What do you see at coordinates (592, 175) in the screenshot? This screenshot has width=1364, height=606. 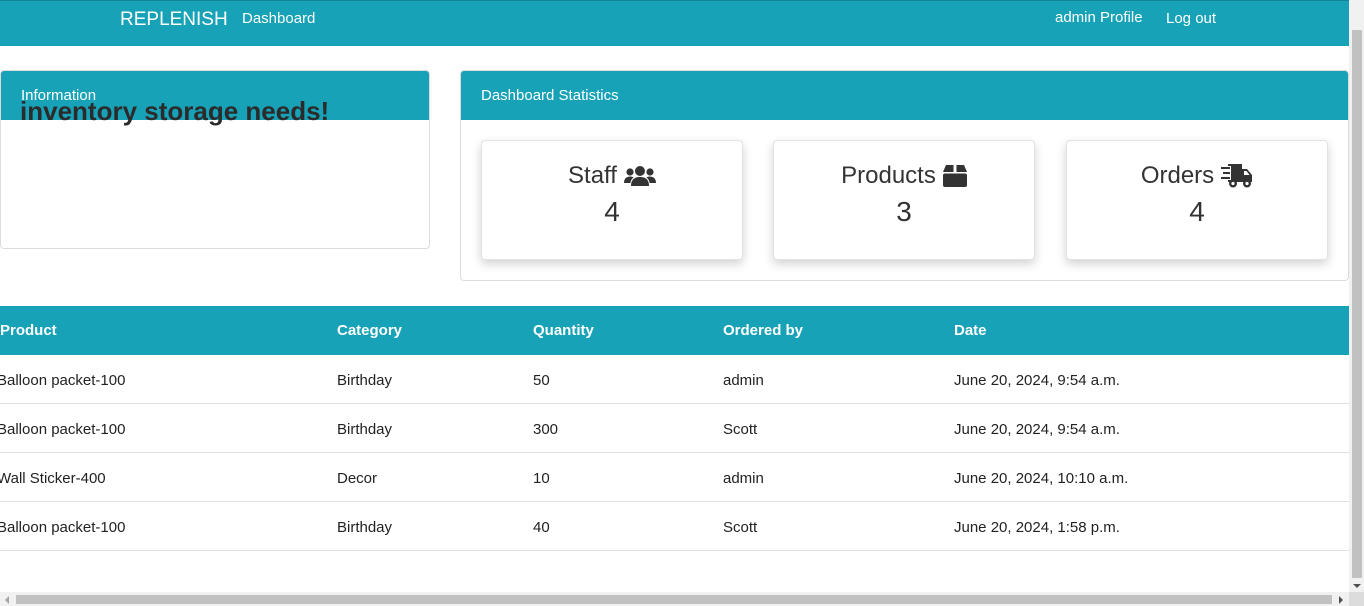 I see `staff-stat-label: Staff` at bounding box center [592, 175].